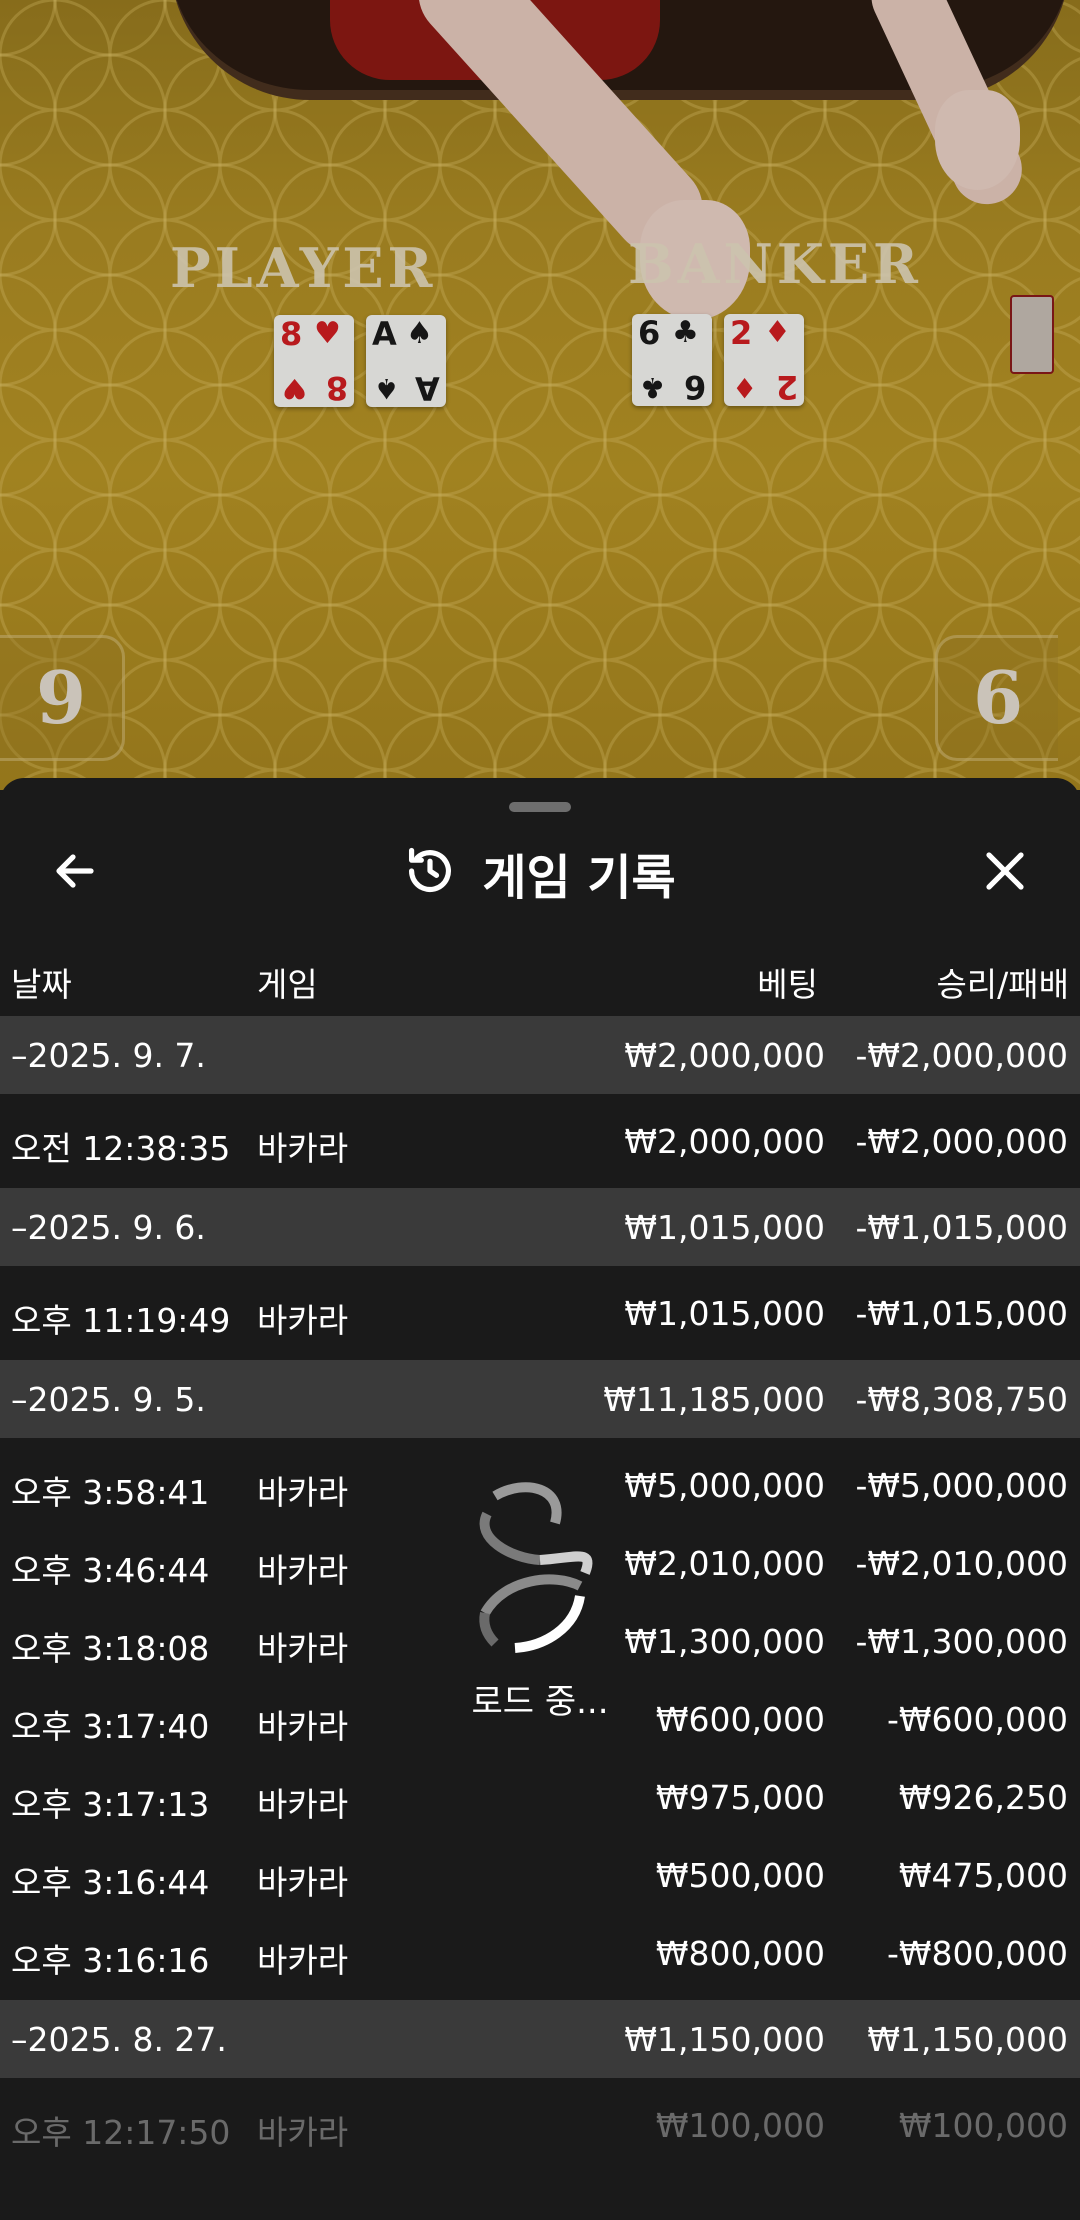 The image size is (1080, 2220). I want to click on back-button, so click(75, 873).